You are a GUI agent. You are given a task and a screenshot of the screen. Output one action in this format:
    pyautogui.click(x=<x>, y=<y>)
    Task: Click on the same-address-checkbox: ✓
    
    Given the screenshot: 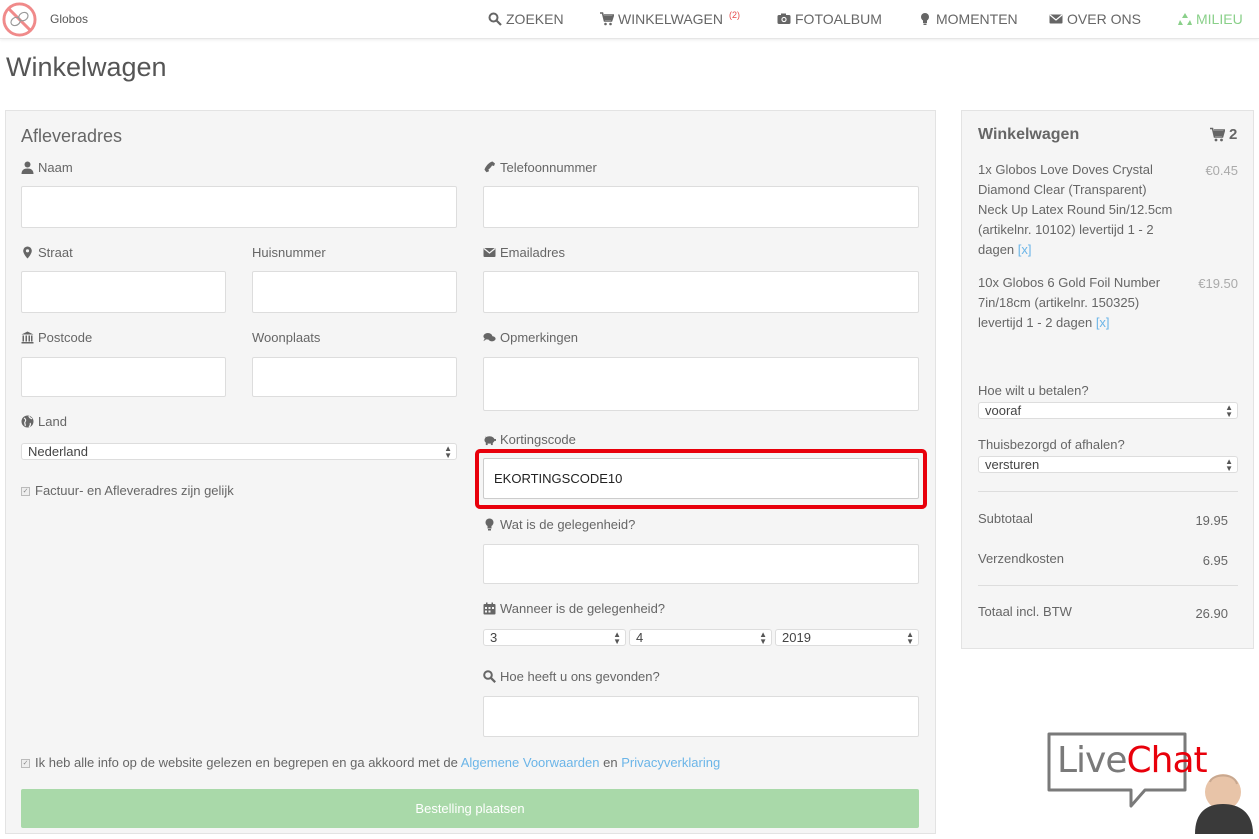 What is the action you would take?
    pyautogui.click(x=25, y=491)
    